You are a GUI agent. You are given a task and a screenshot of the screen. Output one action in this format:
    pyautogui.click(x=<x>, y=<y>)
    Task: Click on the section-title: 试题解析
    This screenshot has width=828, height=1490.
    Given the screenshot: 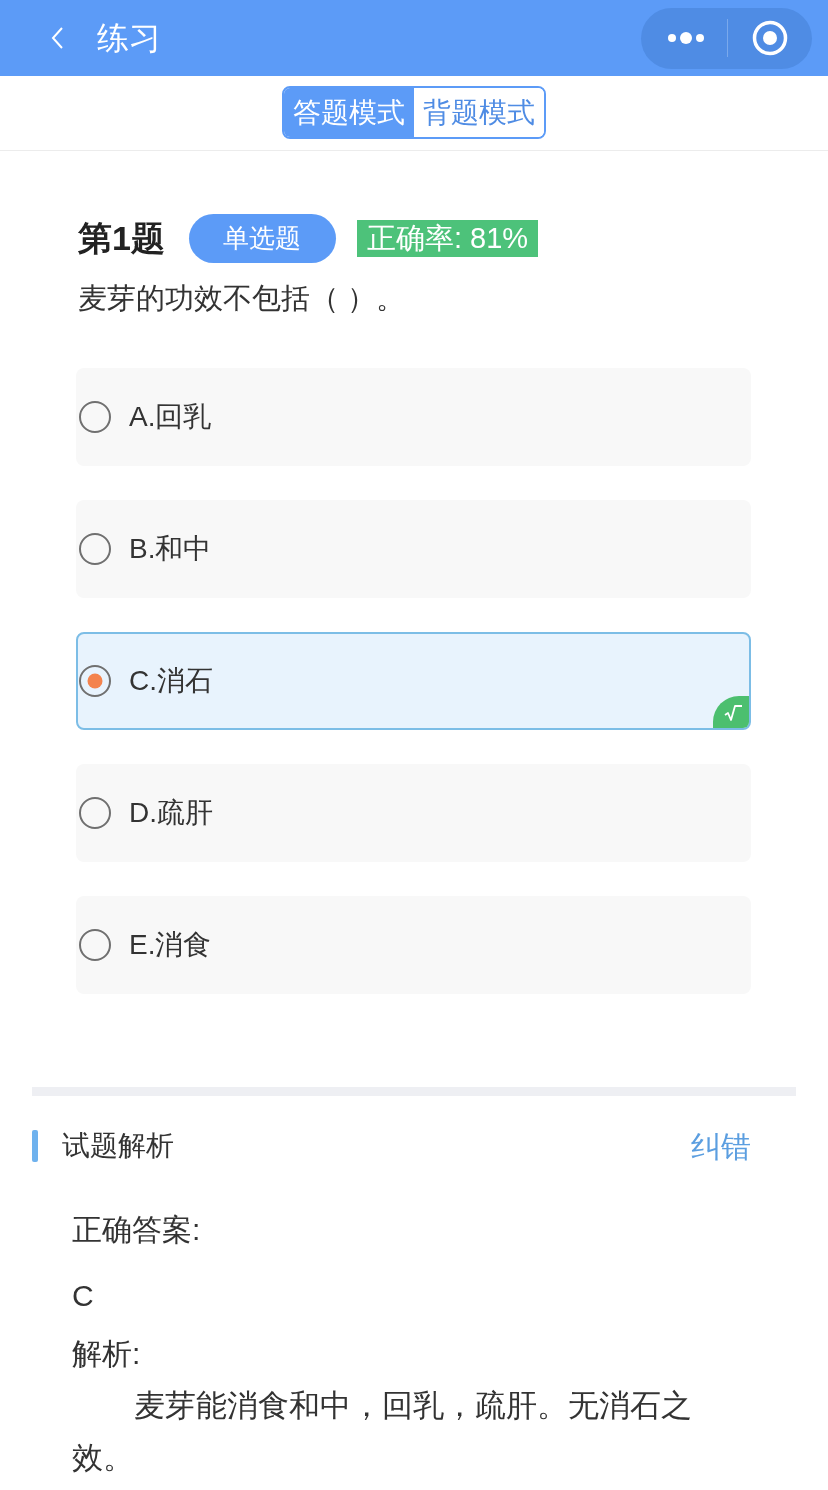 What is the action you would take?
    pyautogui.click(x=118, y=1146)
    